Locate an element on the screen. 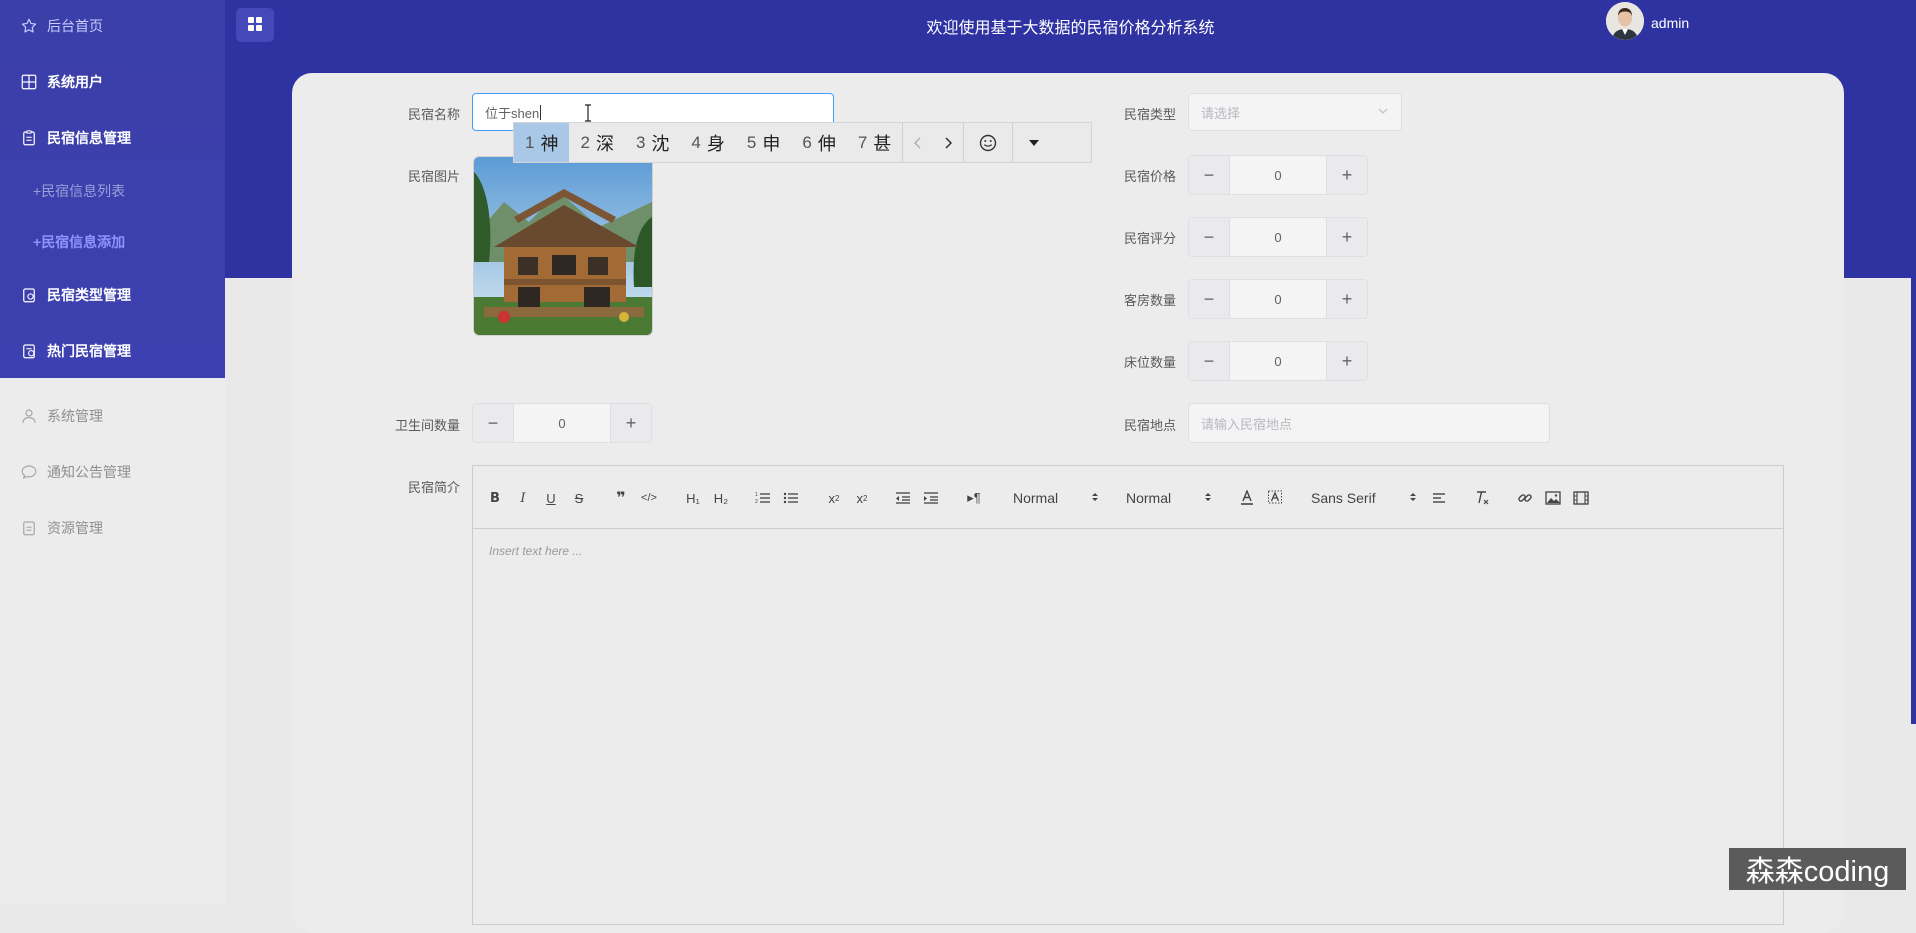 The height and width of the screenshot is (933, 1916). sidebar-item-resource: 资源管理 is located at coordinates (112, 528).